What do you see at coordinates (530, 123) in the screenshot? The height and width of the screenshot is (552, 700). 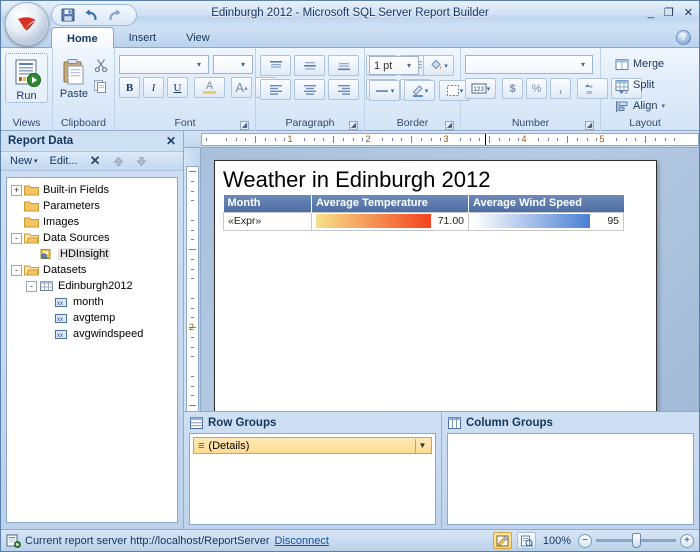 I see `number-group-label-text: Number` at bounding box center [530, 123].